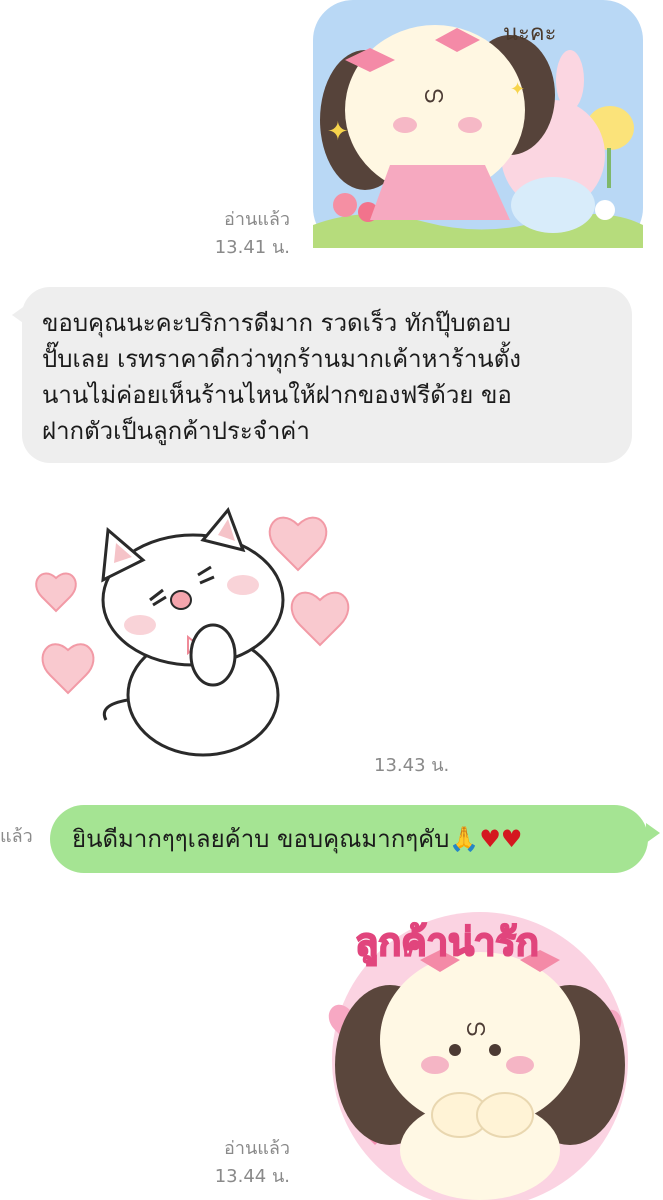 The height and width of the screenshot is (1200, 663). Describe the element at coordinates (529, 33) in the screenshot. I see `sticker-1-partial-text: นะคะ` at that location.